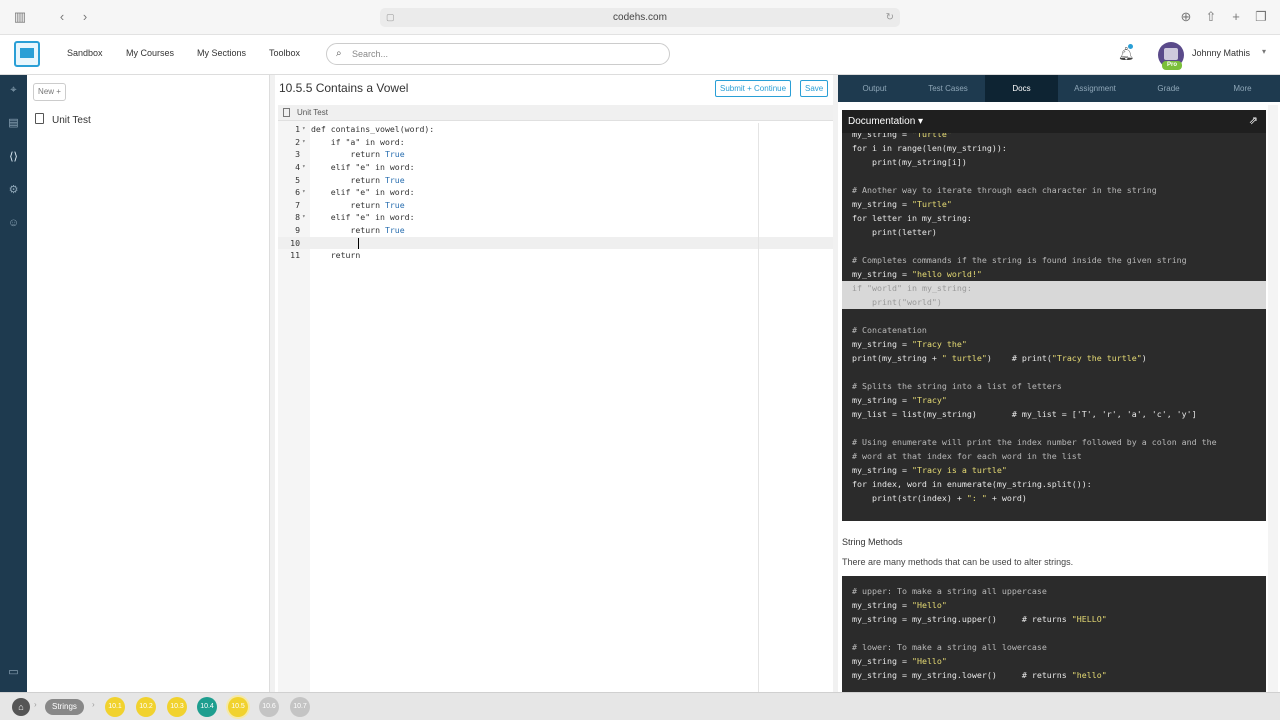 This screenshot has height=720, width=1280. Describe the element at coordinates (902, 136) in the screenshot. I see `doc-code-line: my_string = "Turtle"` at that location.